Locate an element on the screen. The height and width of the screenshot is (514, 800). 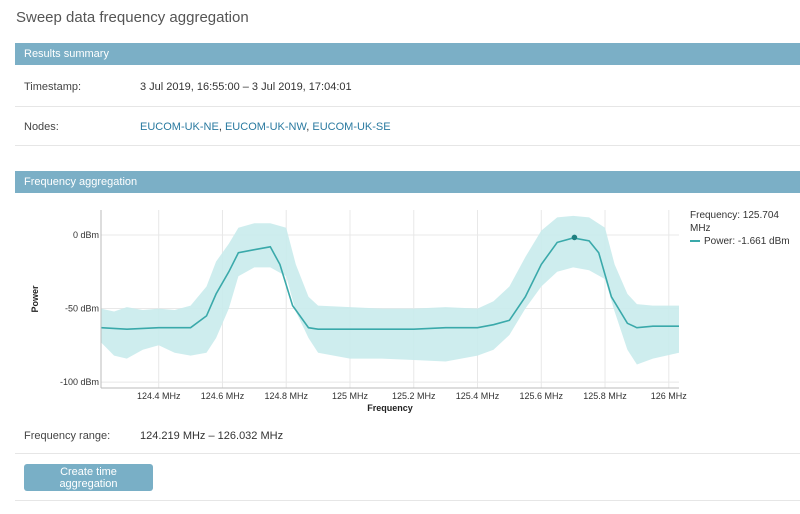
tooltip-power-row: Power: -1.661 dBm is located at coordinates (745, 241).